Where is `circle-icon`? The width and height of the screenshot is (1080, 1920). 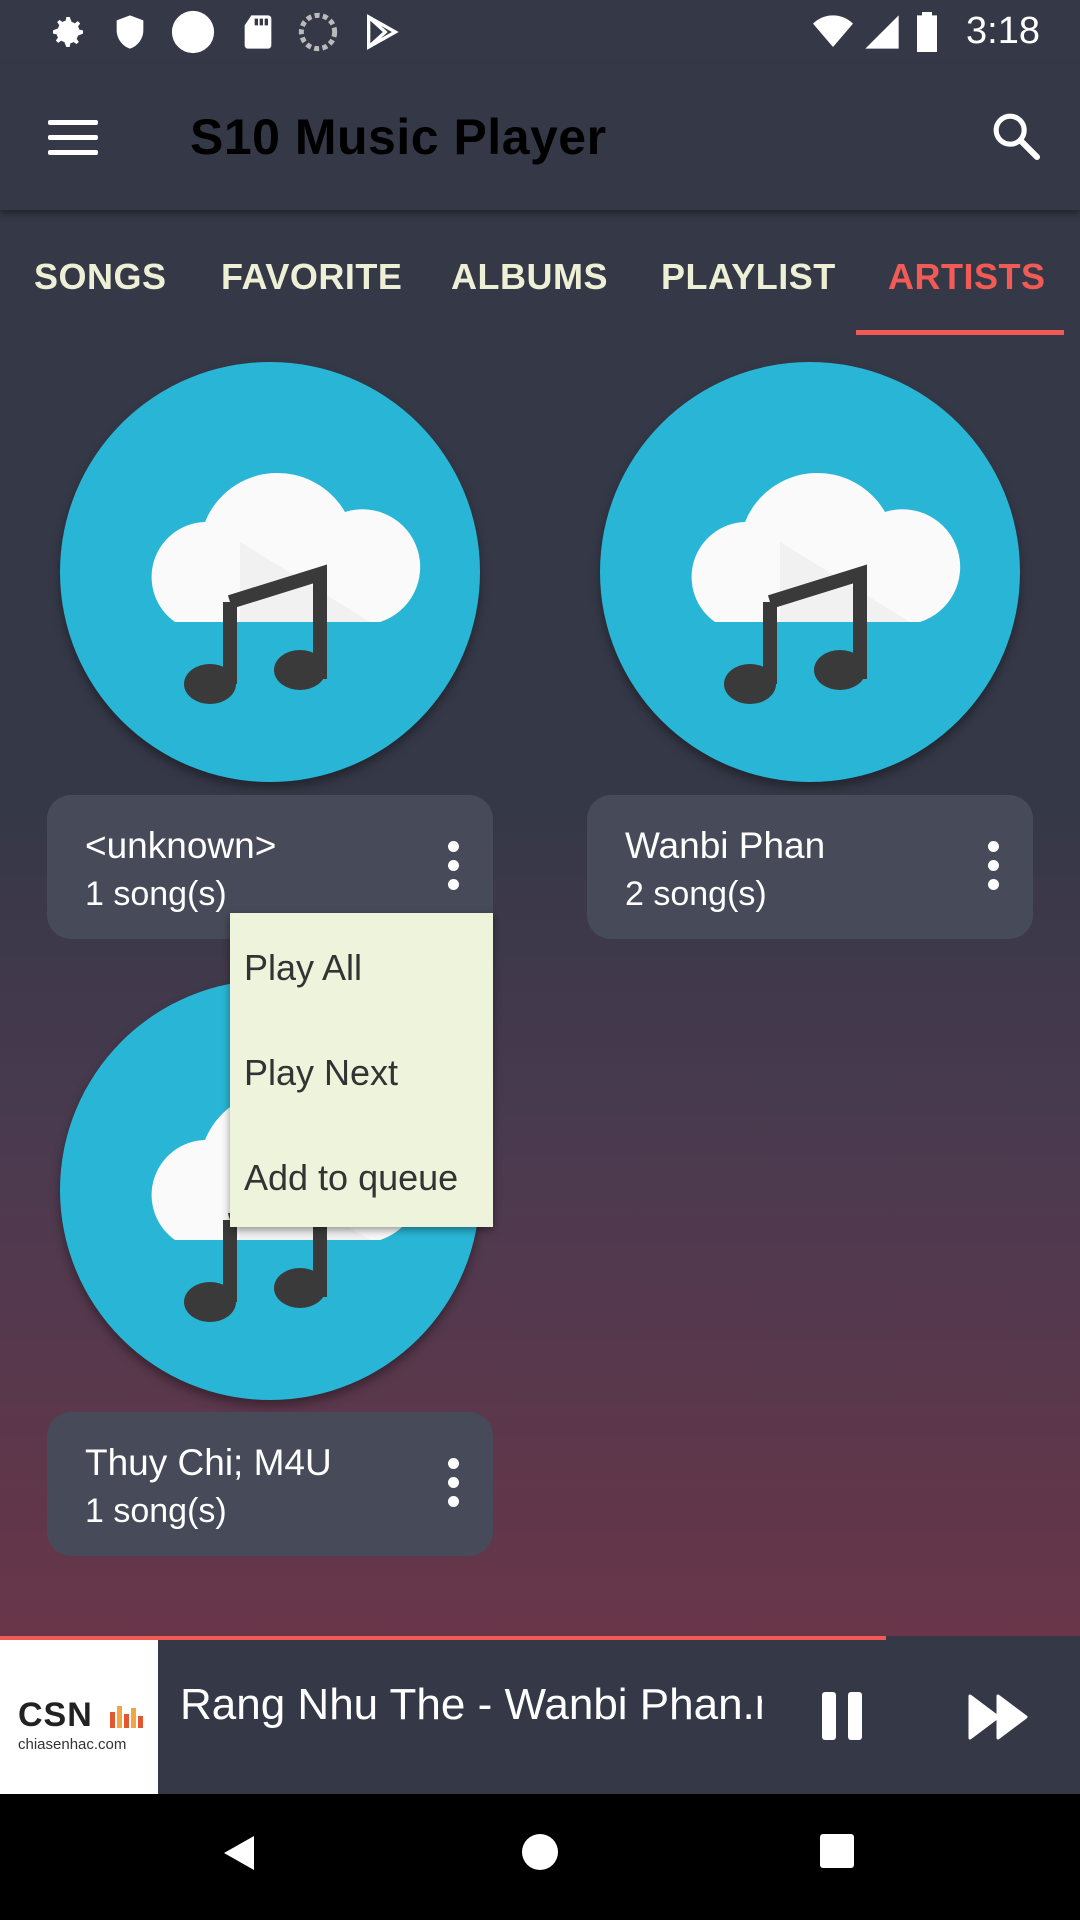 circle-icon is located at coordinates (193, 32).